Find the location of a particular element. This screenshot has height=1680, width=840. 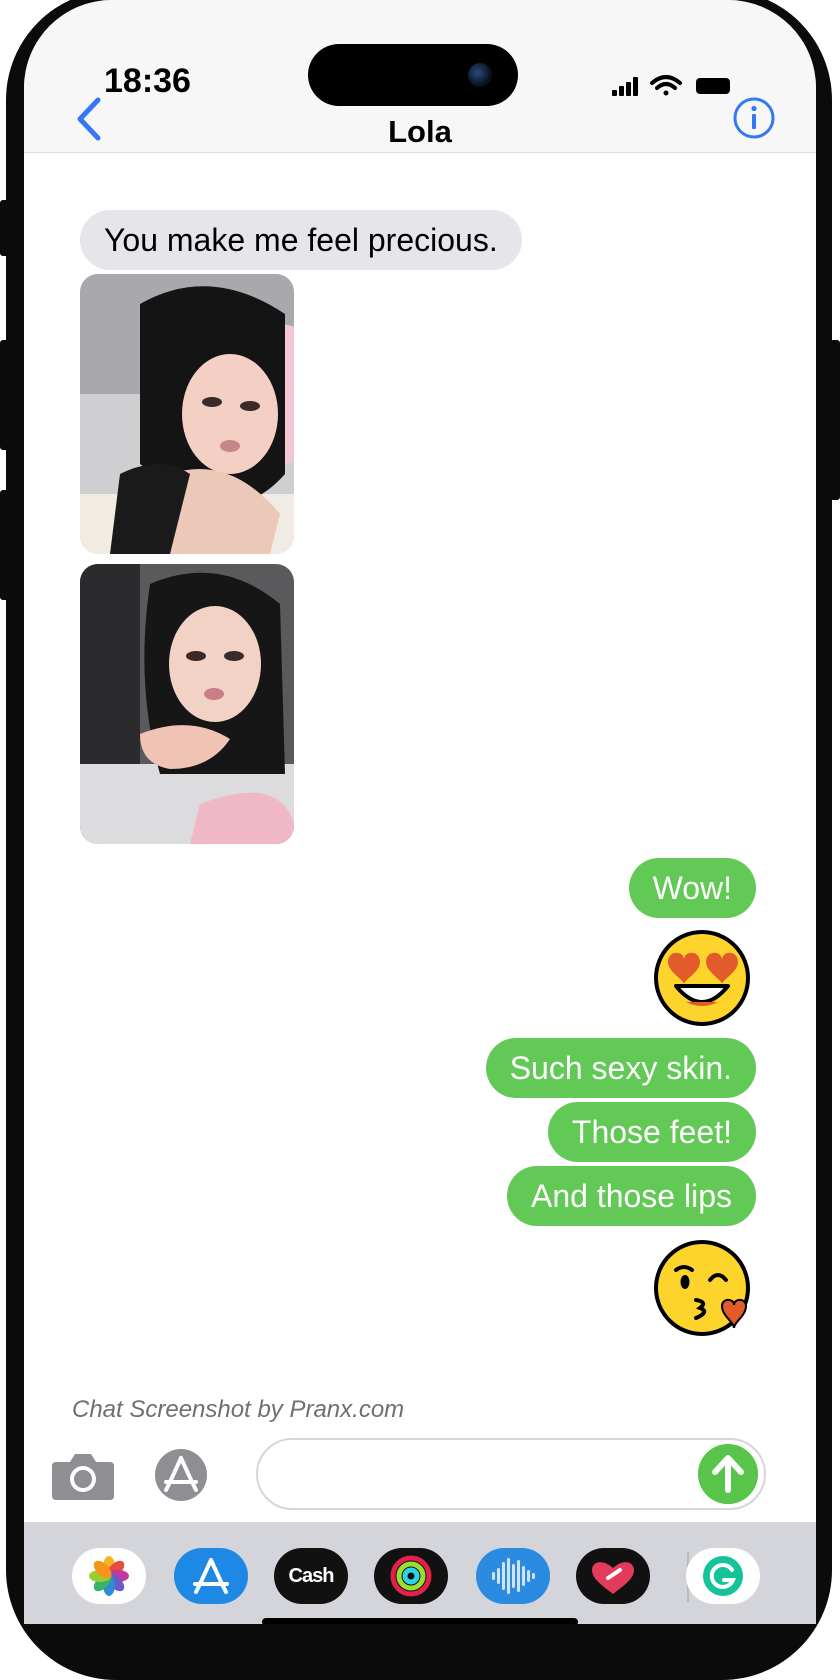

volume-down-button is located at coordinates (5, 545).